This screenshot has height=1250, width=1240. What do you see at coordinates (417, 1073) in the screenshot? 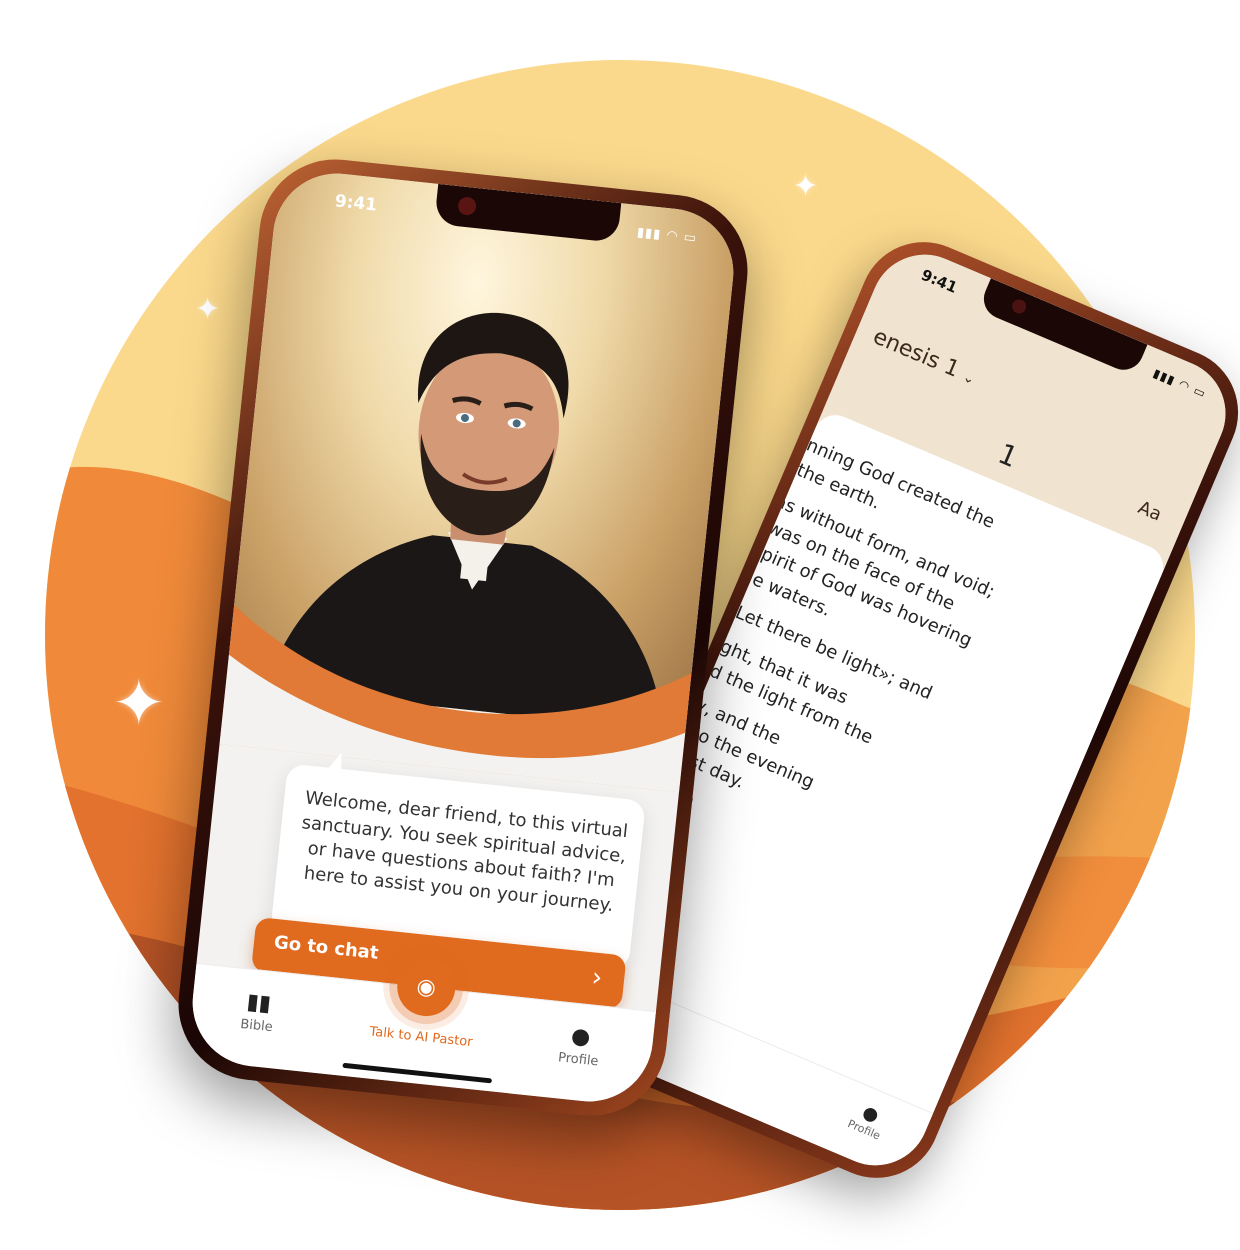
I see `home-indicator` at bounding box center [417, 1073].